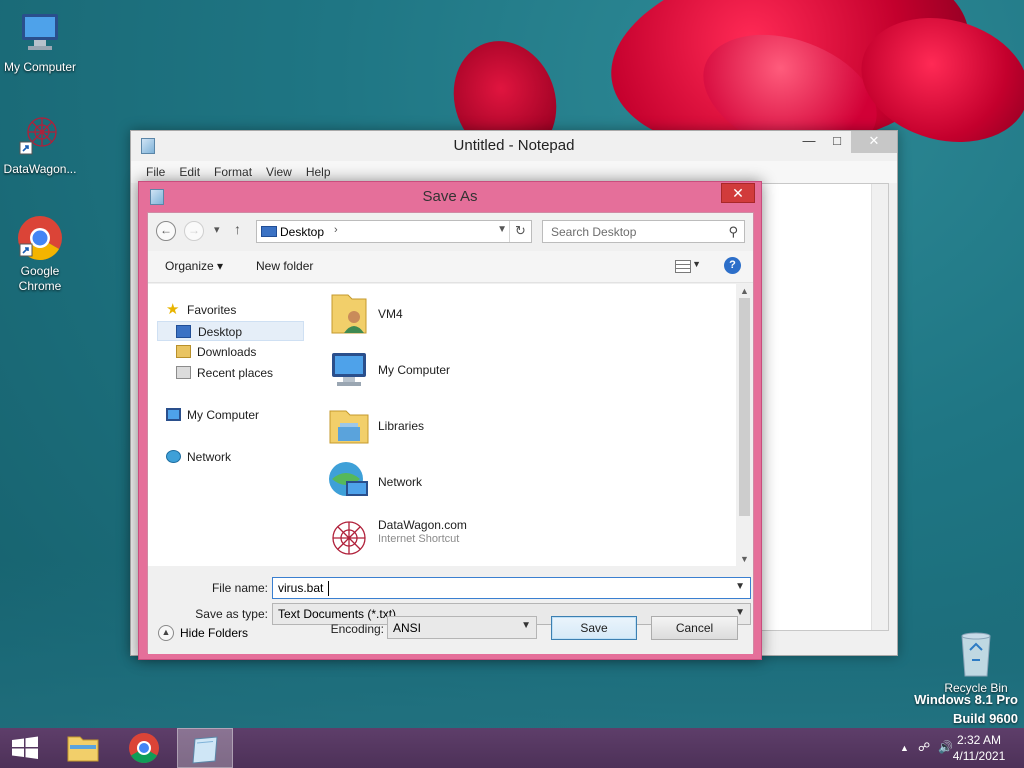 The width and height of the screenshot is (1024, 768). Describe the element at coordinates (738, 193) in the screenshot. I see `dialog-close-button: ✕` at that location.